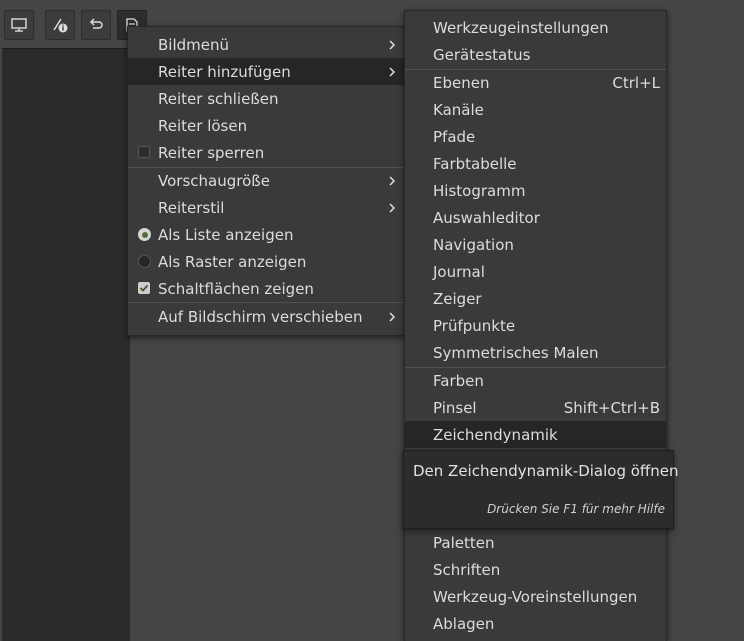 Image resolution: width=744 pixels, height=641 pixels. I want to click on menu-item-label: Farben, so click(458, 380).